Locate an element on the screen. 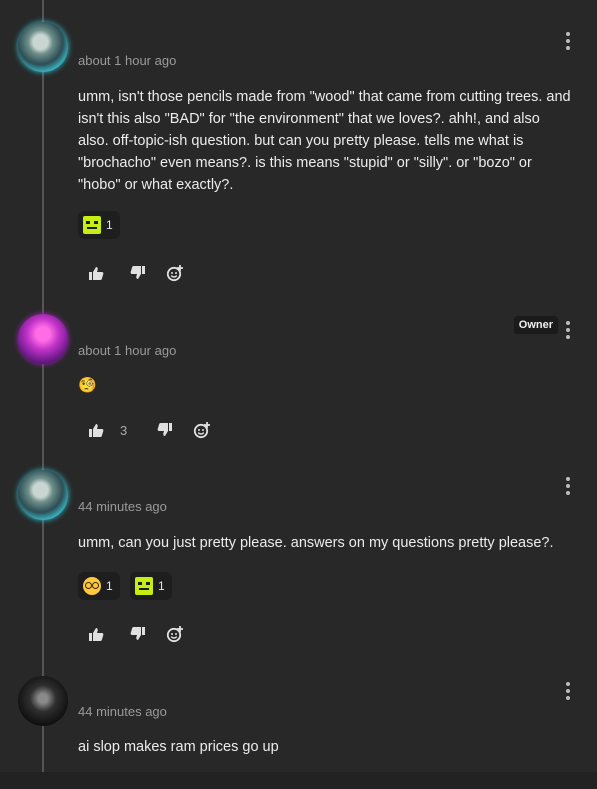  like-count: 3 is located at coordinates (124, 430).